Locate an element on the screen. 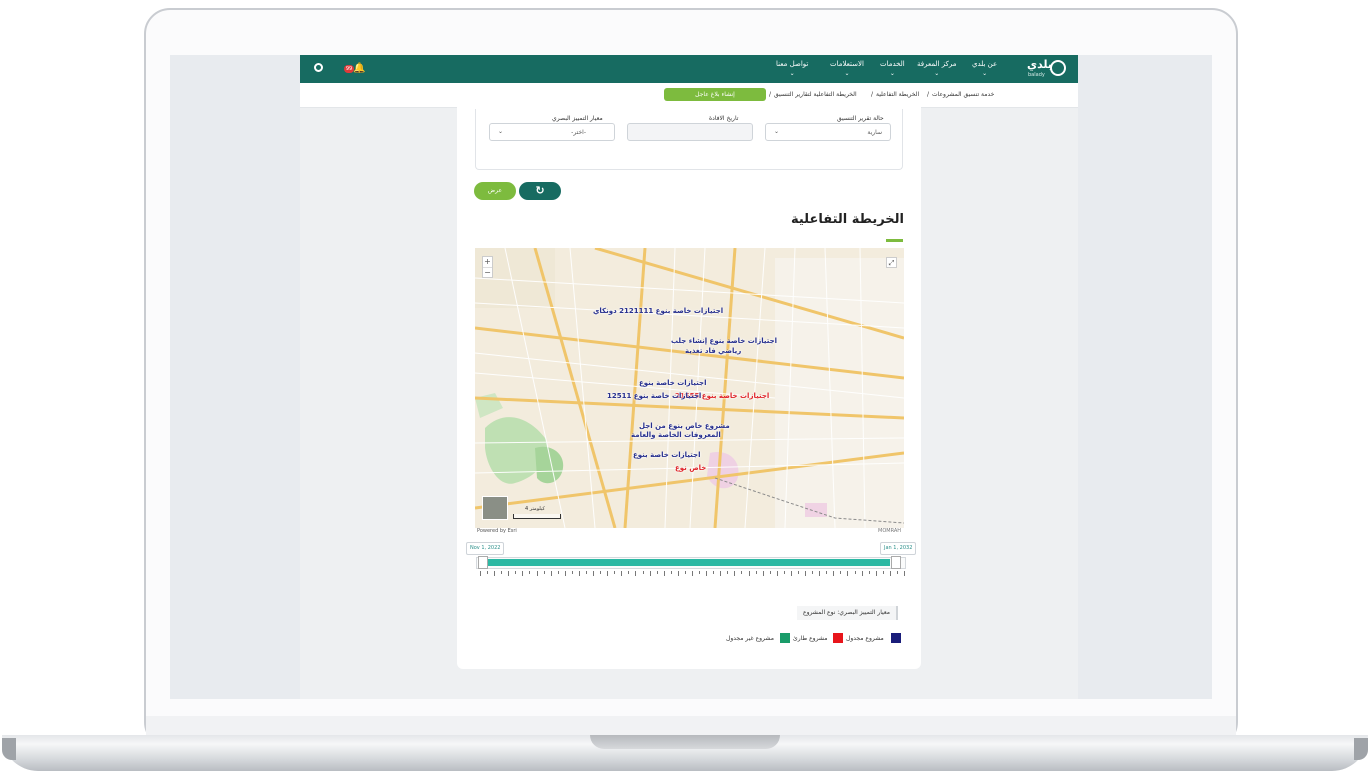 This screenshot has width=1370, height=772. zoom-out-icon: − is located at coordinates (487, 272).